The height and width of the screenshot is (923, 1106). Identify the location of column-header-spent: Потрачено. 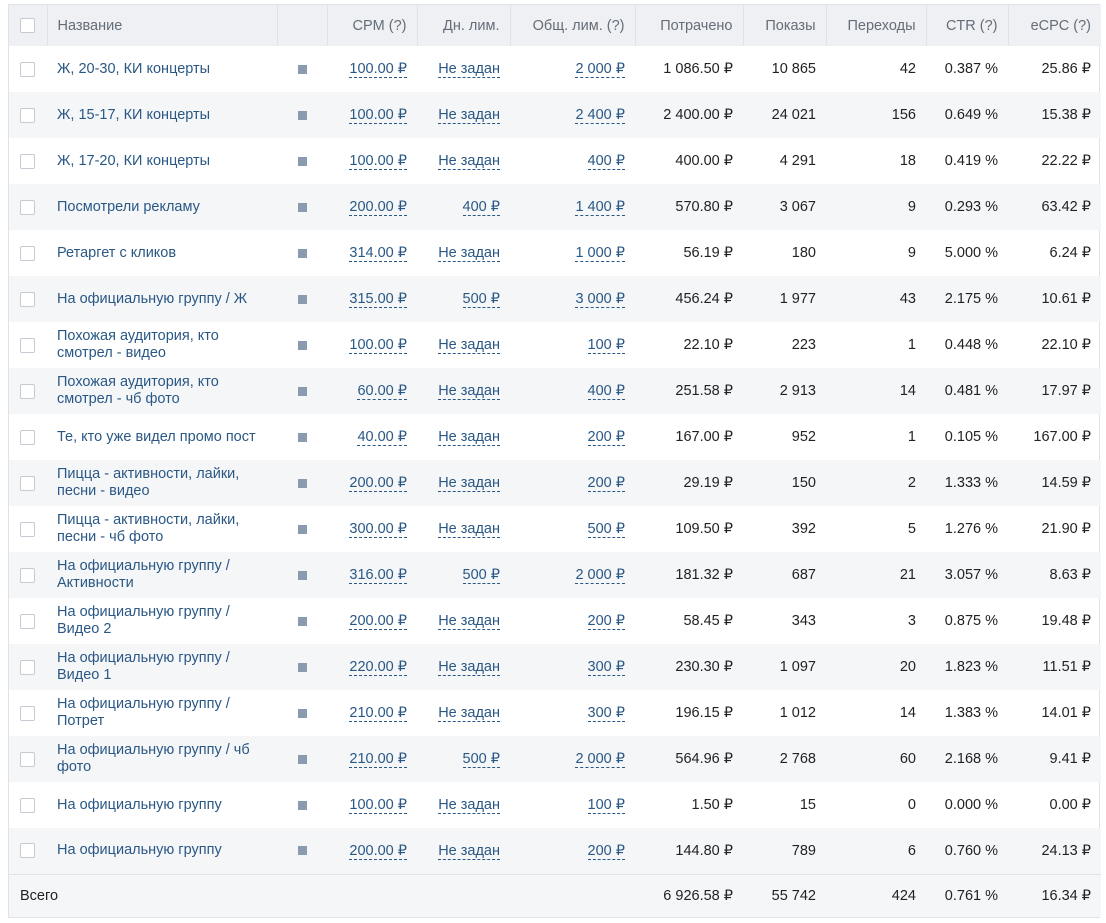
(689, 25).